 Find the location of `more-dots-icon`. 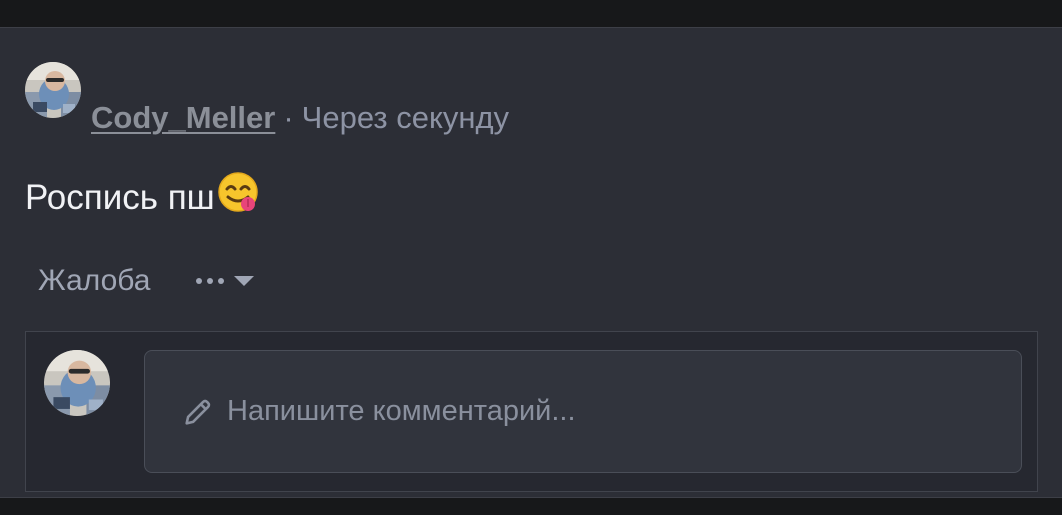

more-dots-icon is located at coordinates (210, 281).